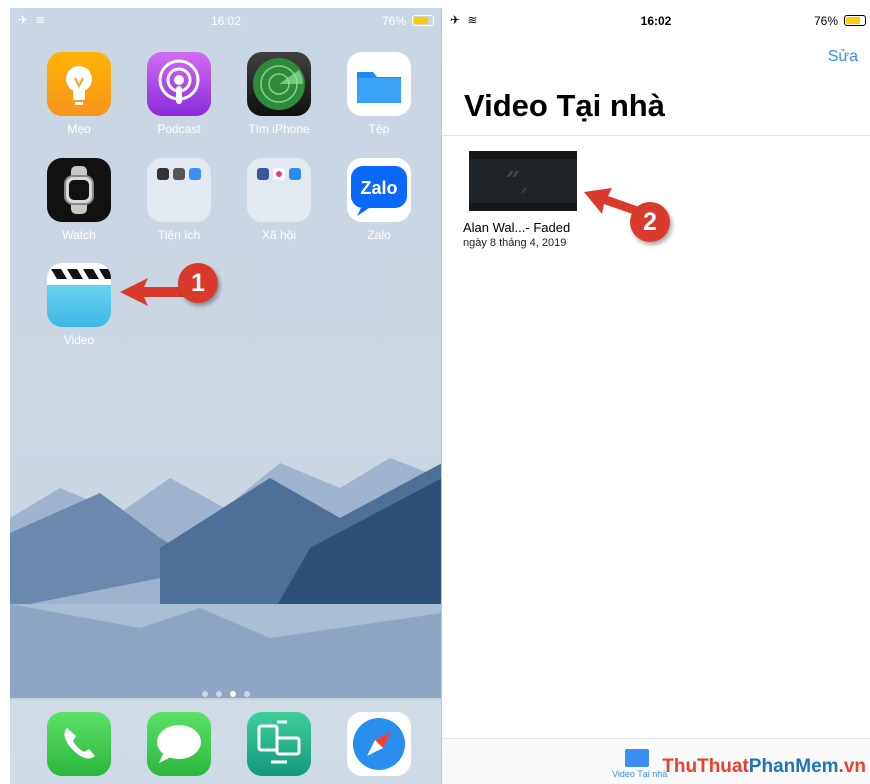 The image size is (870, 784). I want to click on zalo-icon: Zalo, so click(379, 190).